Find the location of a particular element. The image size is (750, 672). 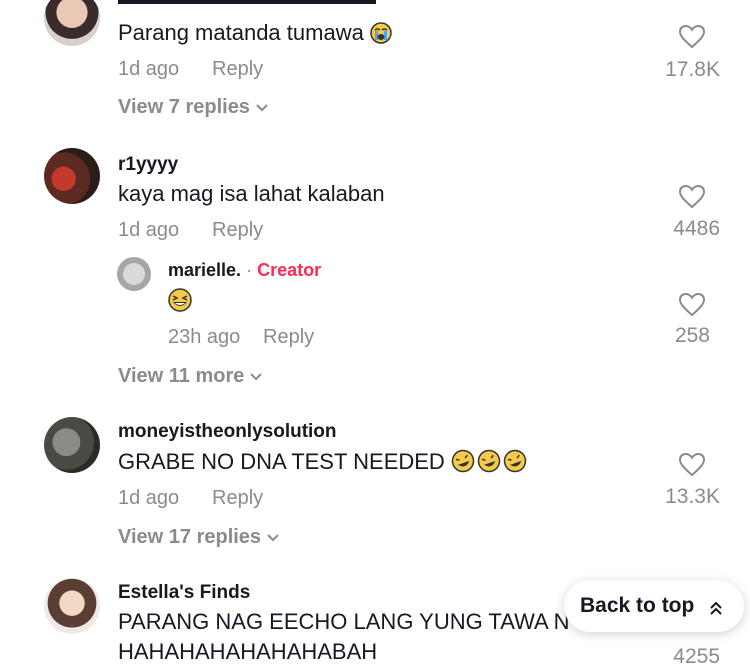

comment-text: kaya mag isa lahat kalaban is located at coordinates (251, 193).